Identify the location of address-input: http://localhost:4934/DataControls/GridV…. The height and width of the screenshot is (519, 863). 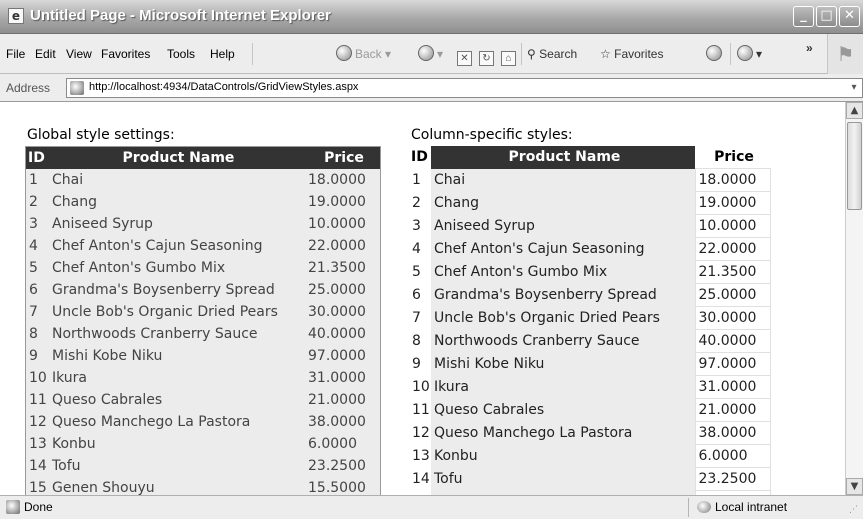
(464, 88).